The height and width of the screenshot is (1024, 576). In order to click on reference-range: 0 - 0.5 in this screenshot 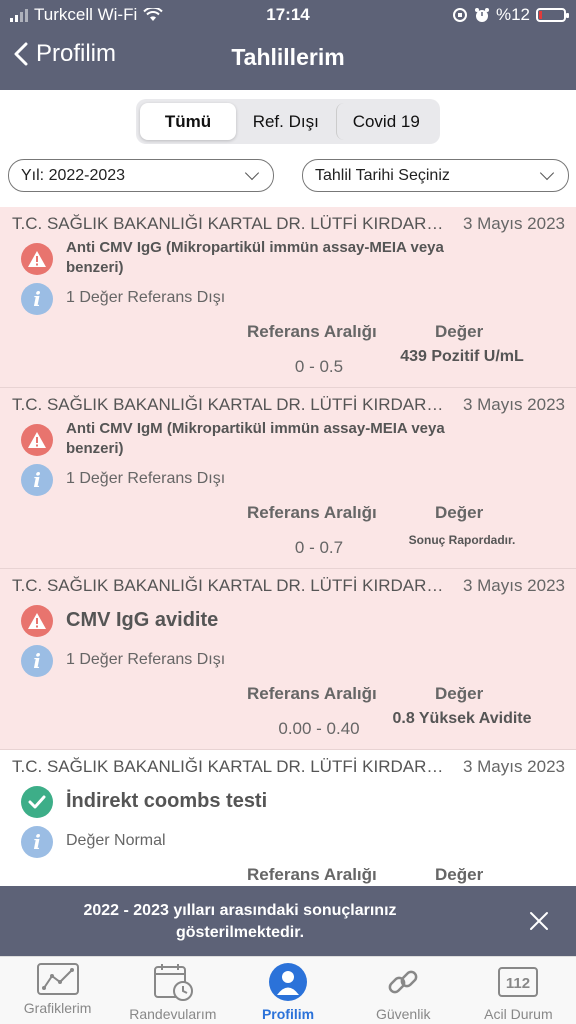, I will do `click(319, 366)`.